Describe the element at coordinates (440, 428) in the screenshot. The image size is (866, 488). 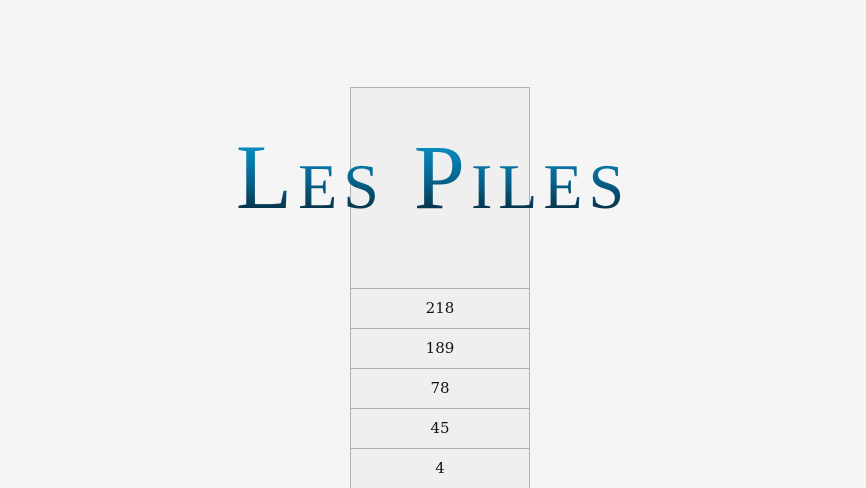
I see `stack-item: 45` at that location.